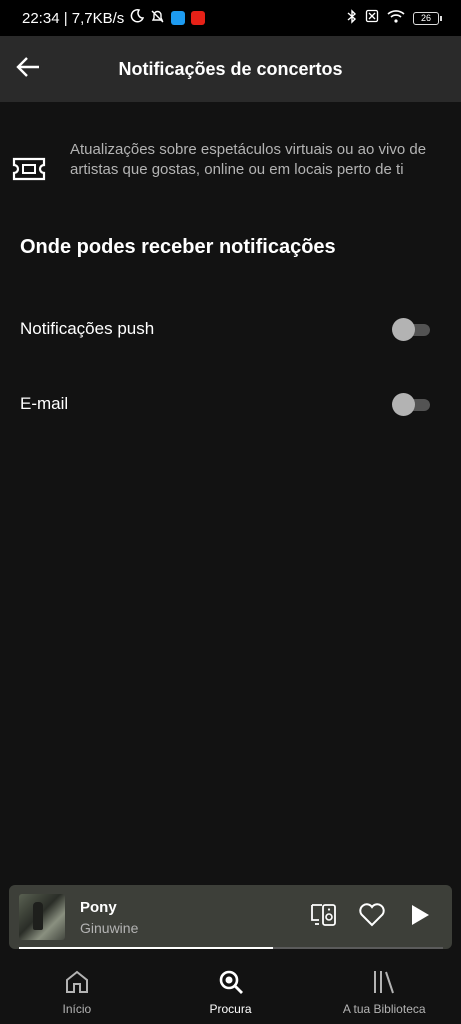 This screenshot has height=1024, width=461. I want to click on album-art, so click(42, 917).